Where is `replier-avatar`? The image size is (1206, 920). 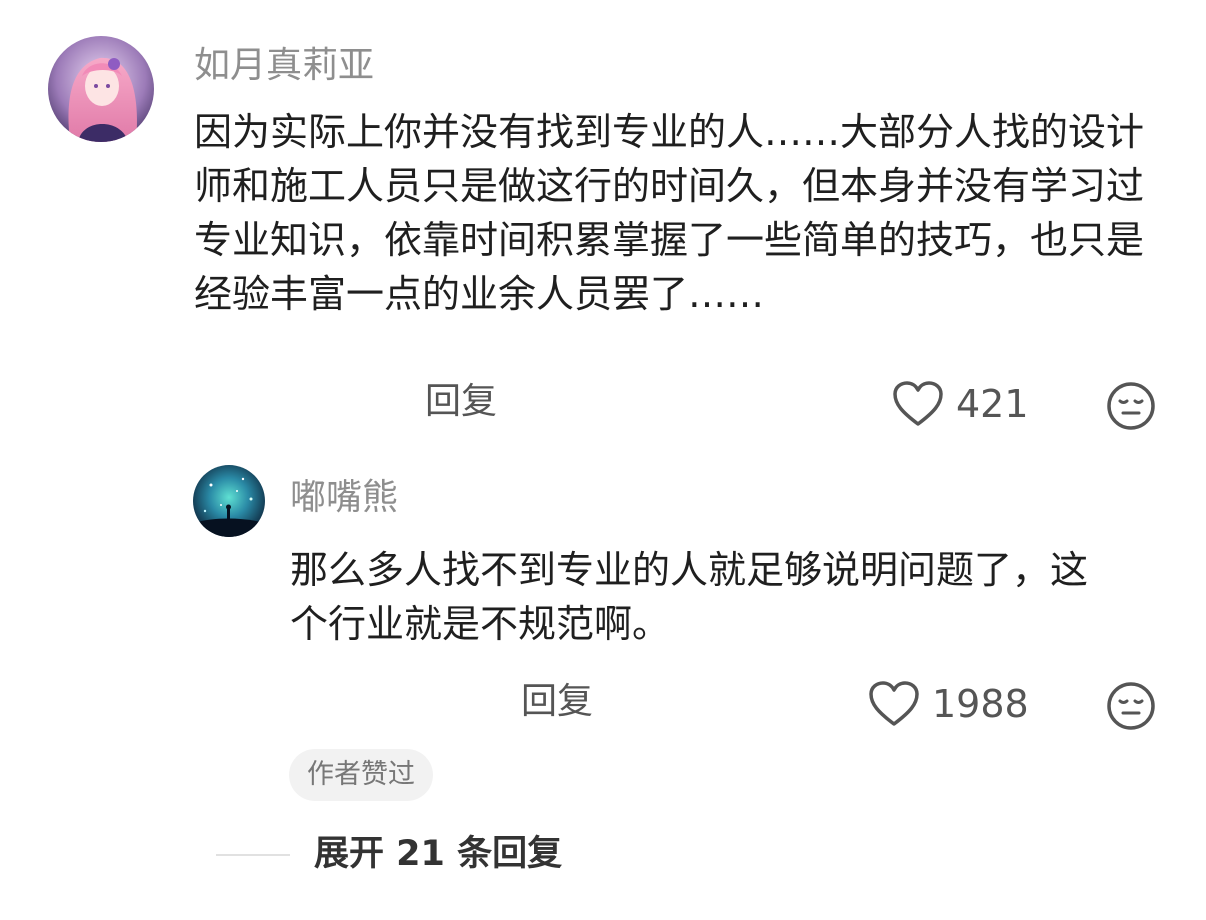
replier-avatar is located at coordinates (229, 501).